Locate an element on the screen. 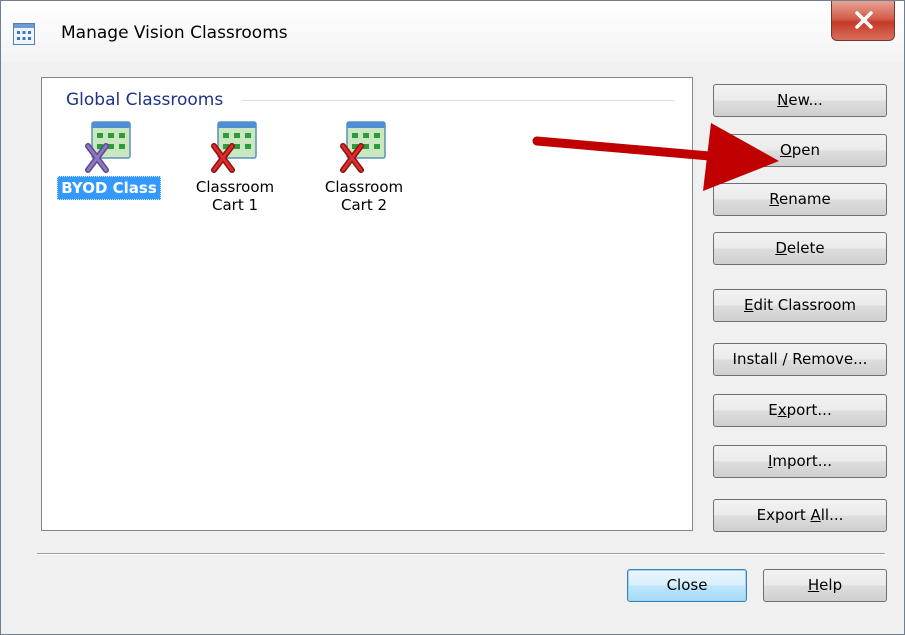 The height and width of the screenshot is (635, 905). list-item-byod-class: BYOD Class is located at coordinates (109, 158).